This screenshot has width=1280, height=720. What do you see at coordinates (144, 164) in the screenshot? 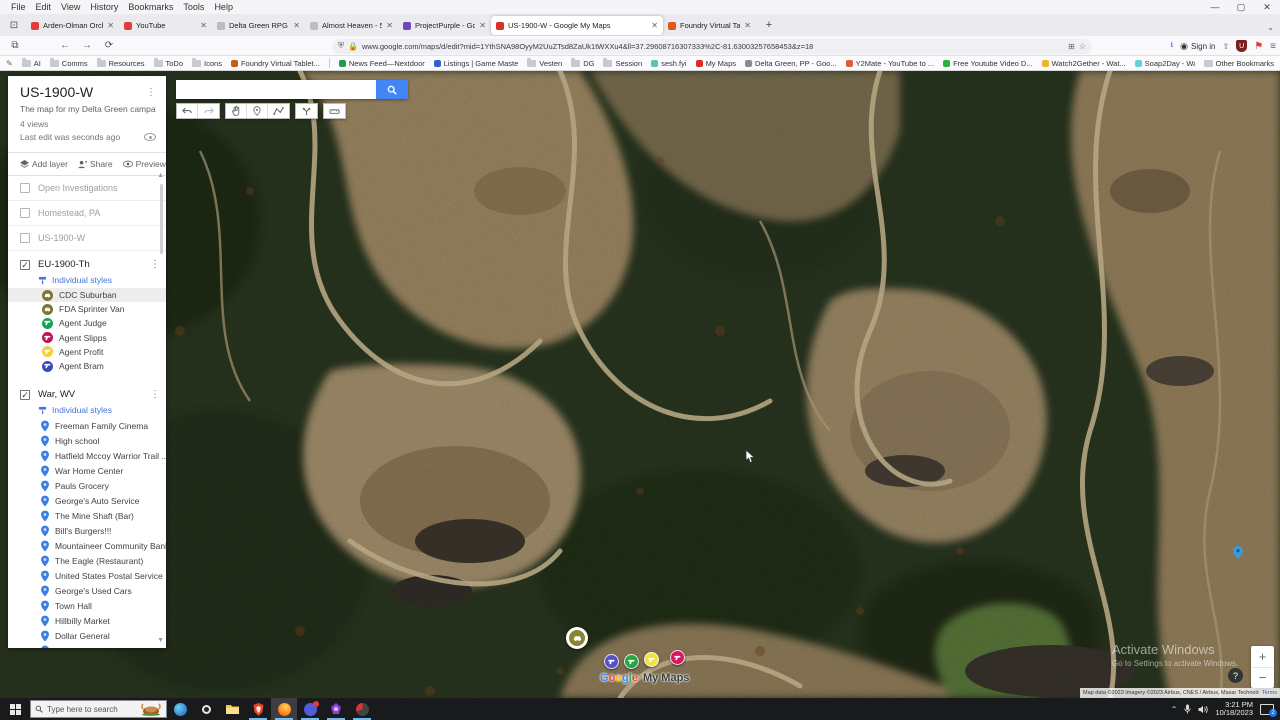
I see `preview-button: Preview` at bounding box center [144, 164].